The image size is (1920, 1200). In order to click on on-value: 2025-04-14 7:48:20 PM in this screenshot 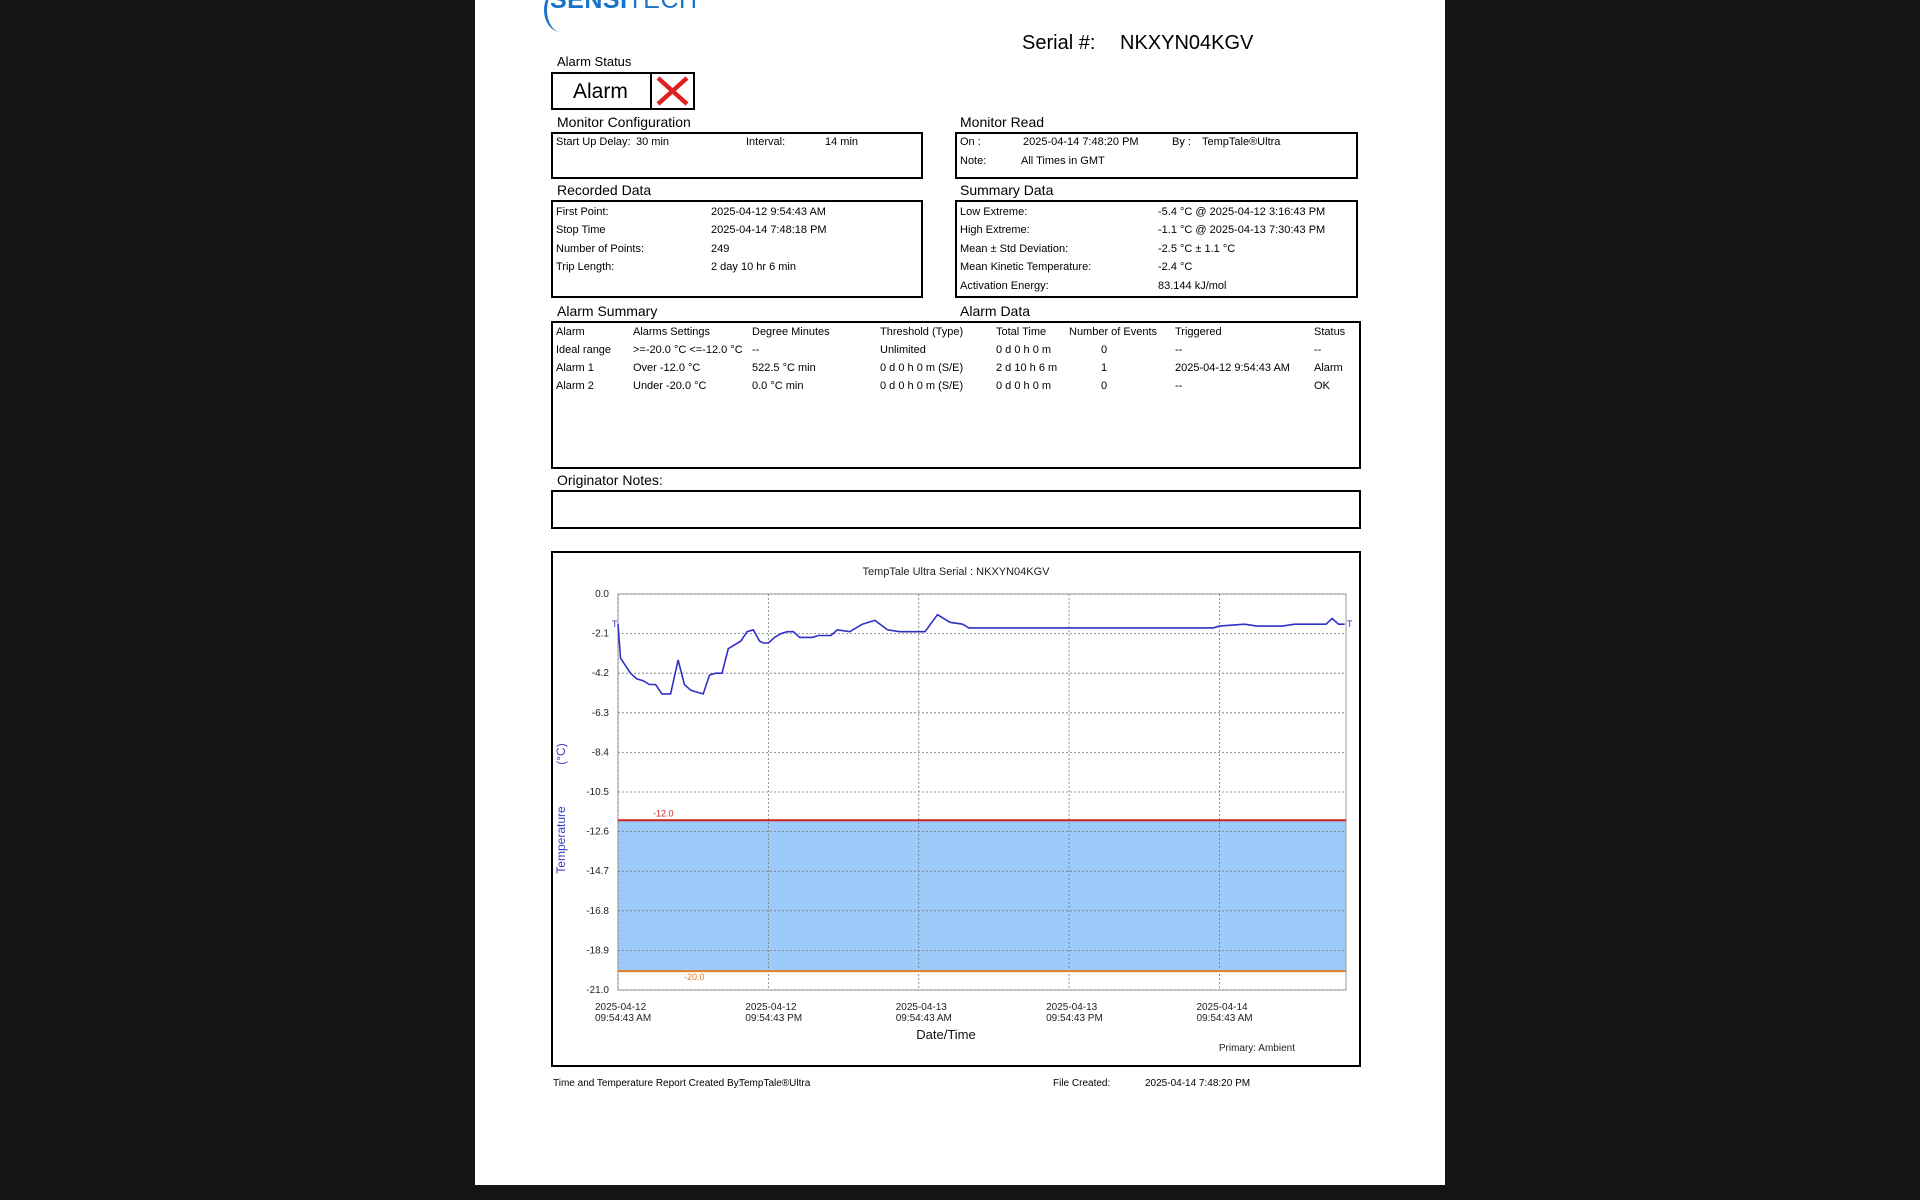, I will do `click(1081, 142)`.